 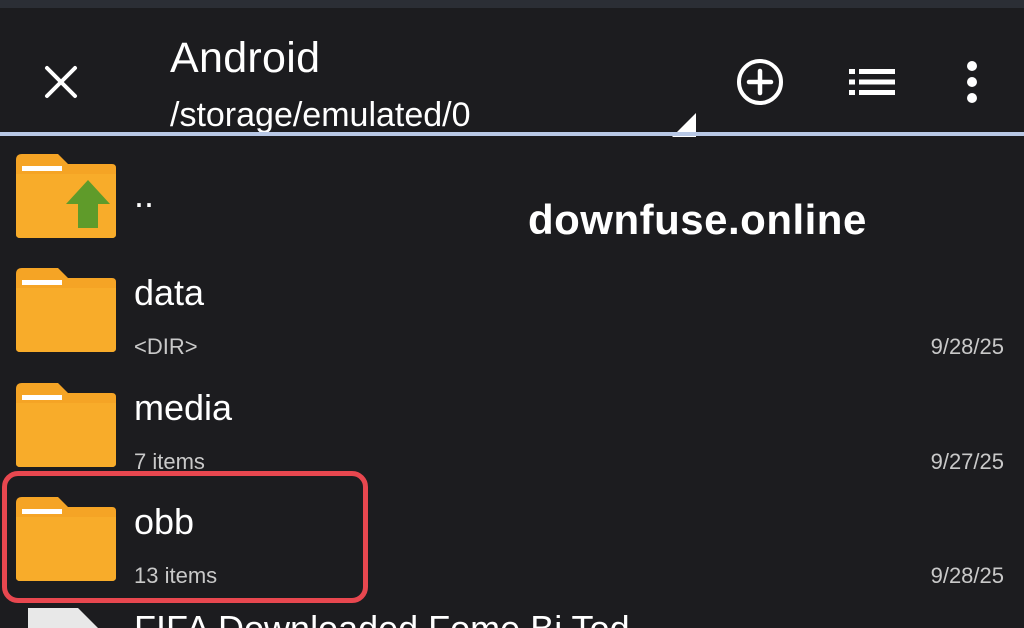 I want to click on folder-path: /storage/emulated/0, so click(x=320, y=115).